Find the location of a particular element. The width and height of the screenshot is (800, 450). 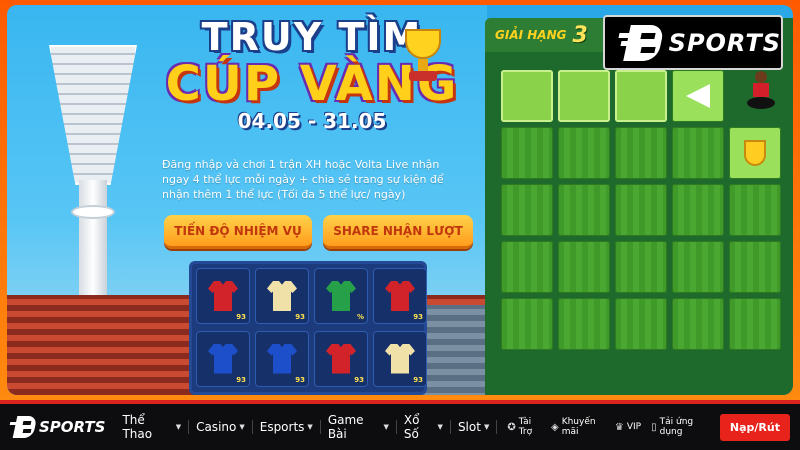

arrow-left-icon is located at coordinates (698, 96).